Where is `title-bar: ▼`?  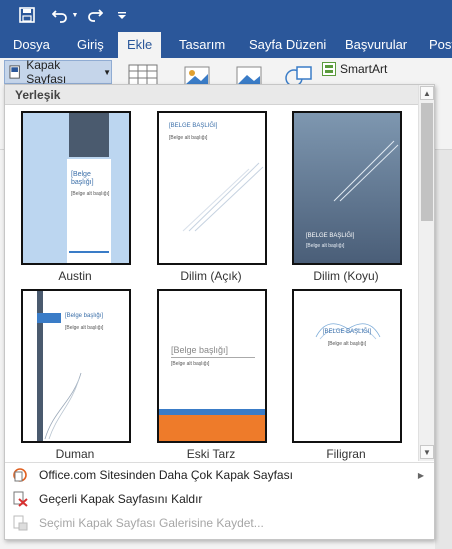 title-bar: ▼ is located at coordinates (226, 16).